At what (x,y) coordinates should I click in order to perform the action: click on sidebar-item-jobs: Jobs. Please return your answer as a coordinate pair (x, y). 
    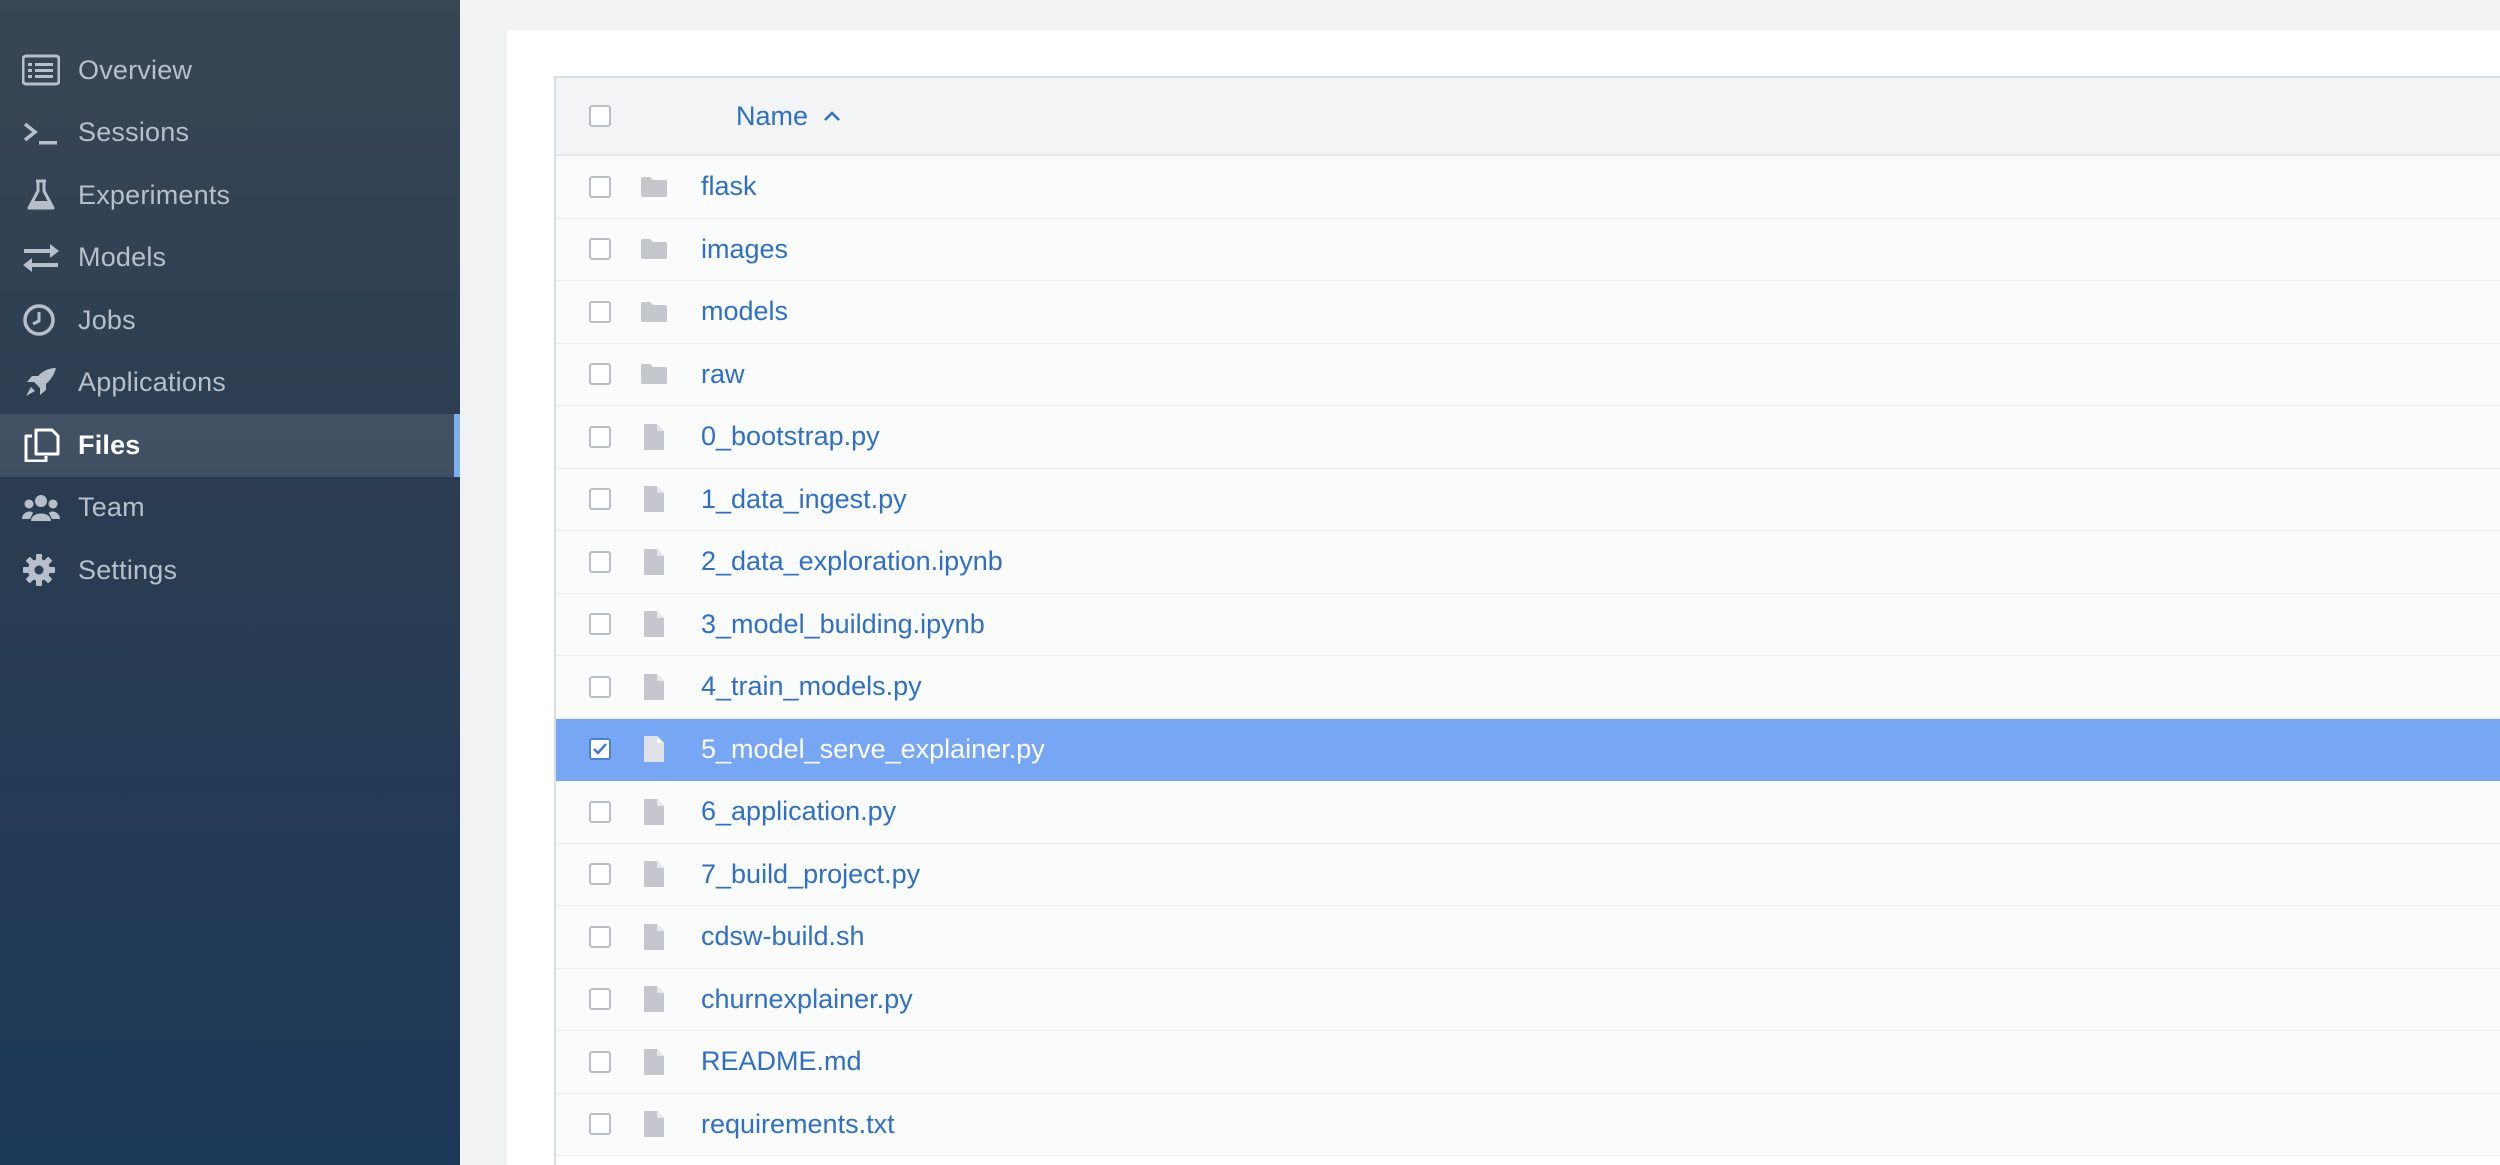
    Looking at the image, I should click on (230, 320).